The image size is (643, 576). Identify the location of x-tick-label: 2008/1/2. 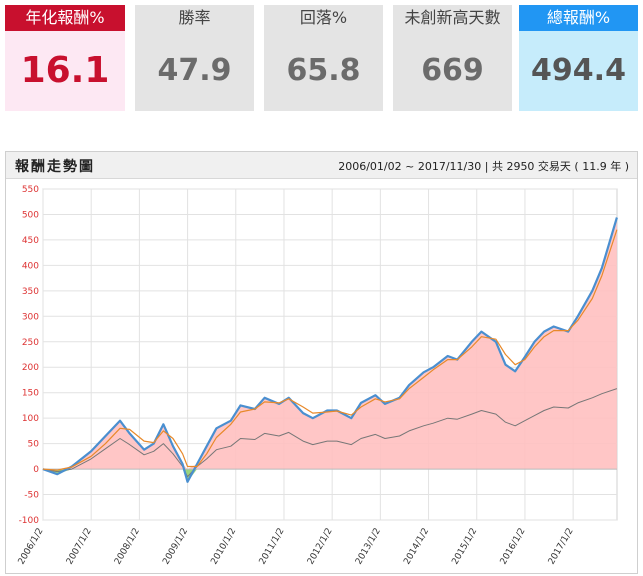
(127, 547).